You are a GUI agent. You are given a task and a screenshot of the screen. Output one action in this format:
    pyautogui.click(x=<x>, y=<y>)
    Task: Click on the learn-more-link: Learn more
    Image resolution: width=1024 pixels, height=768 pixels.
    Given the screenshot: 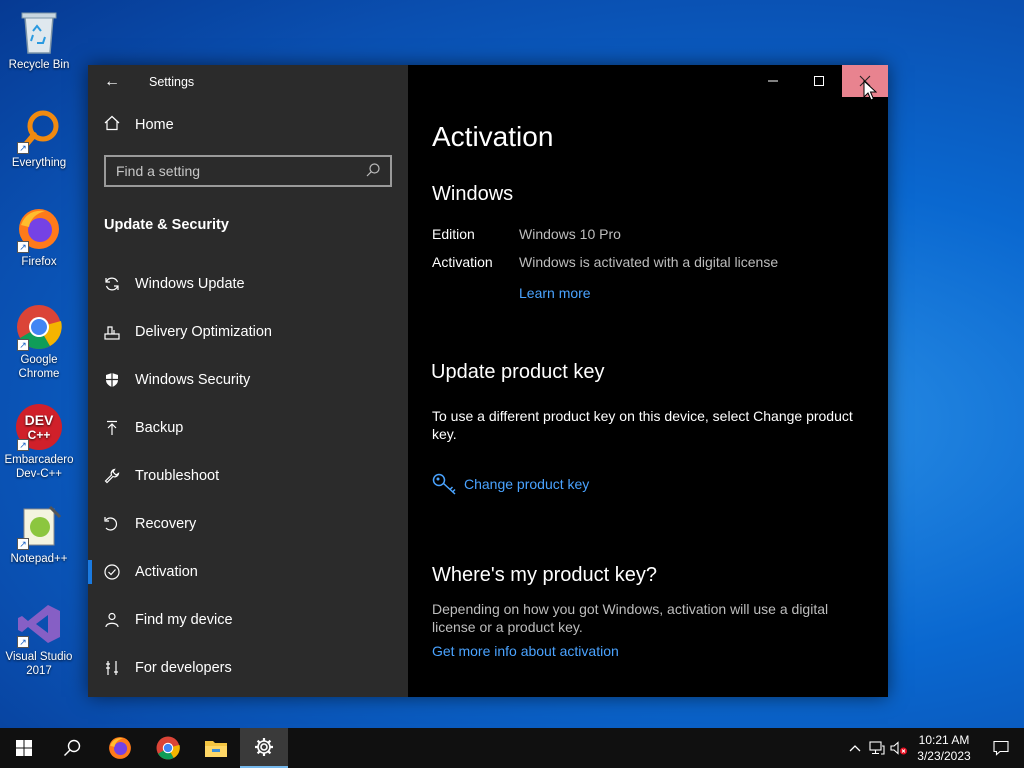 What is the action you would take?
    pyautogui.click(x=703, y=293)
    